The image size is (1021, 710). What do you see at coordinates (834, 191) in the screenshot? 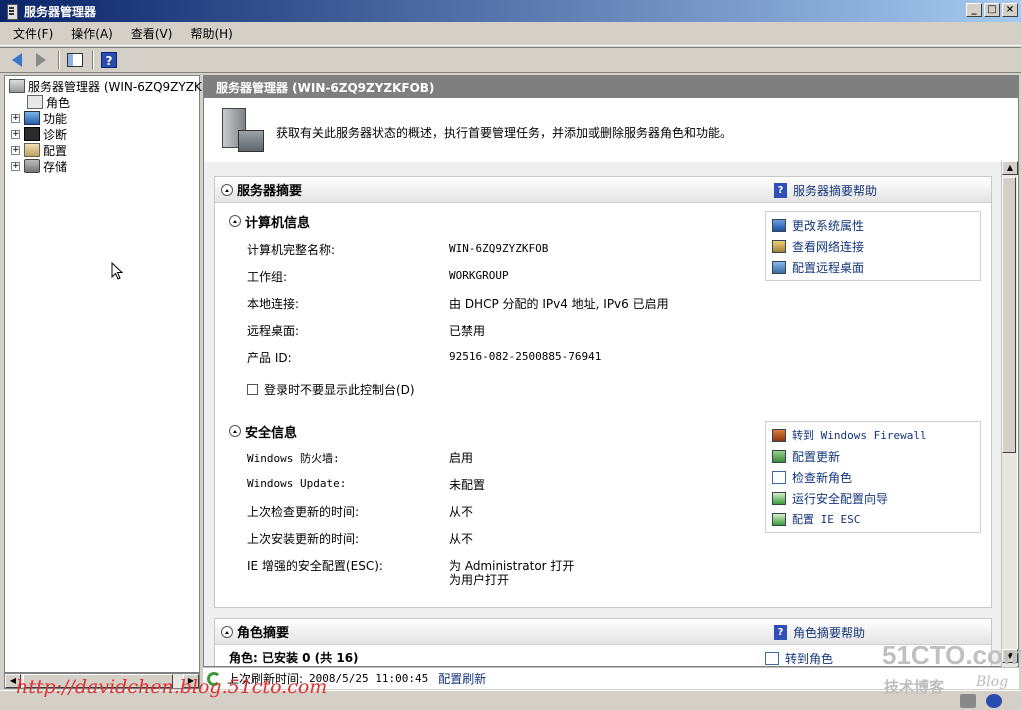
I see `help-link-label: 服务器摘要帮助` at bounding box center [834, 191].